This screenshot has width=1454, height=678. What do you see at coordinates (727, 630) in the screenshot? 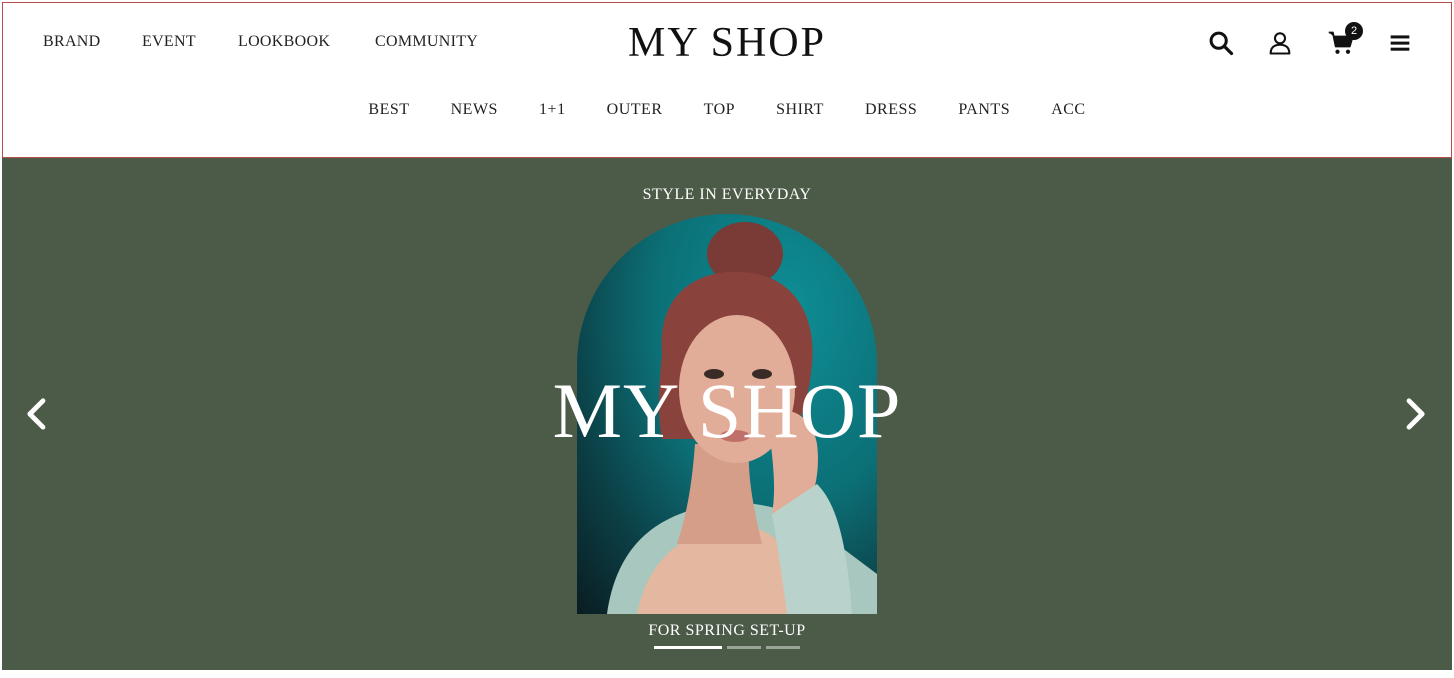
I see `hero-subtitle: FOR SPRING SET-UP` at bounding box center [727, 630].